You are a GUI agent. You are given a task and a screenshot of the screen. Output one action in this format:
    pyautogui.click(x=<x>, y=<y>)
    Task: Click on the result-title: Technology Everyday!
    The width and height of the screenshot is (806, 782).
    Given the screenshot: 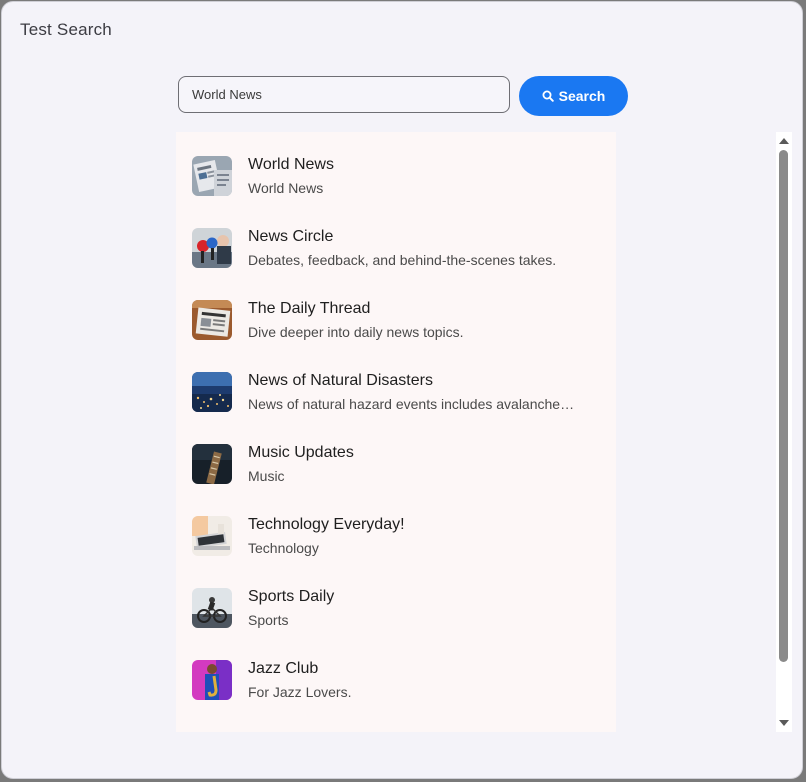 What is the action you would take?
    pyautogui.click(x=326, y=524)
    